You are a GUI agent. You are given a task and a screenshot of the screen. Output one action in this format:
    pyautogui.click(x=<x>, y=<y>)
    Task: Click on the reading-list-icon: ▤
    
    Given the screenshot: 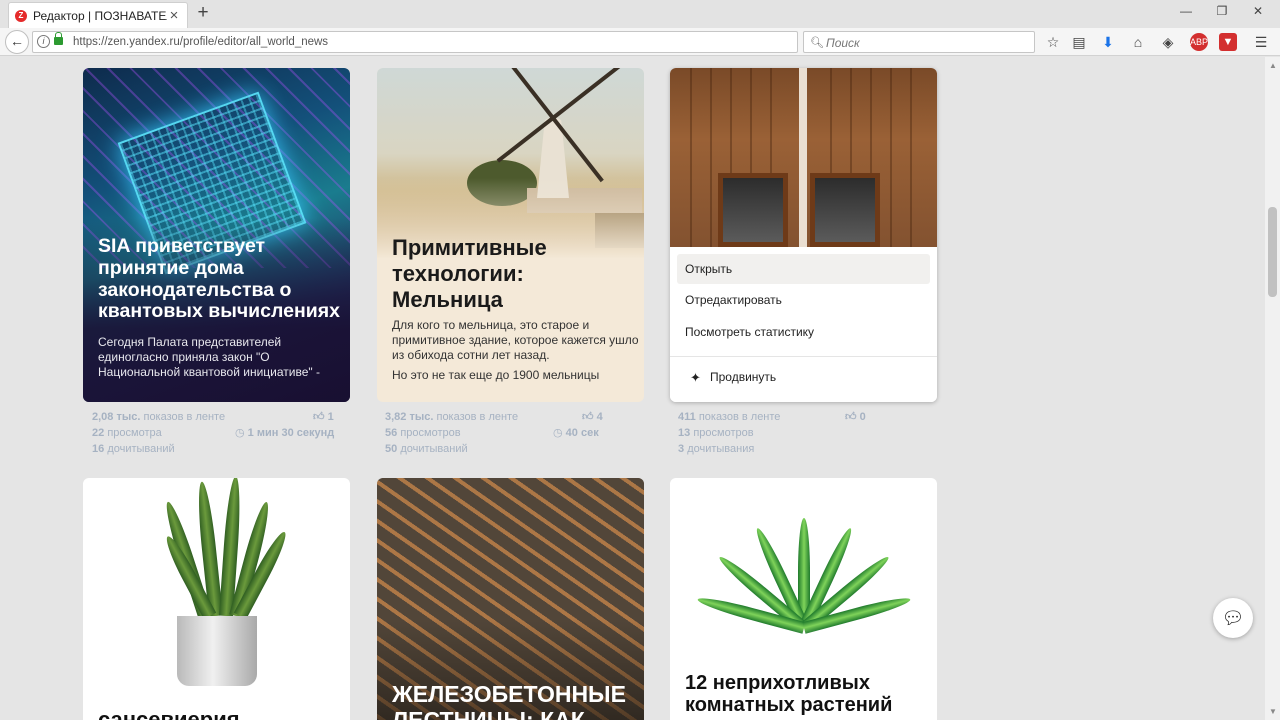 What is the action you would take?
    pyautogui.click(x=1079, y=42)
    